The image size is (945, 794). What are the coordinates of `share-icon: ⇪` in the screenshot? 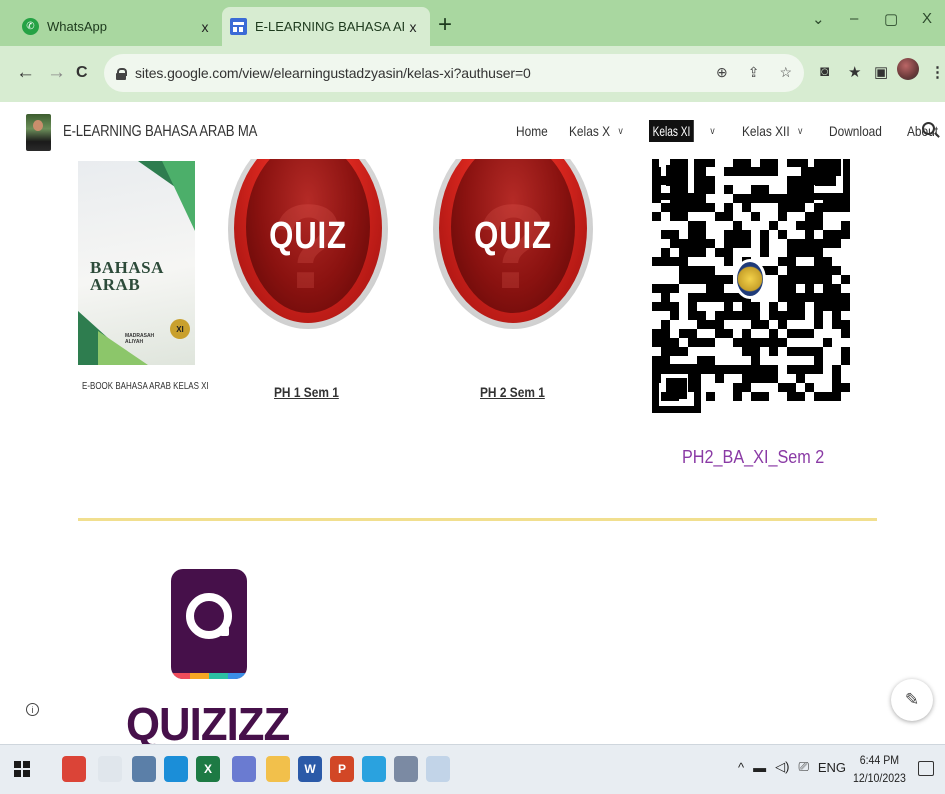 It's located at (754, 72).